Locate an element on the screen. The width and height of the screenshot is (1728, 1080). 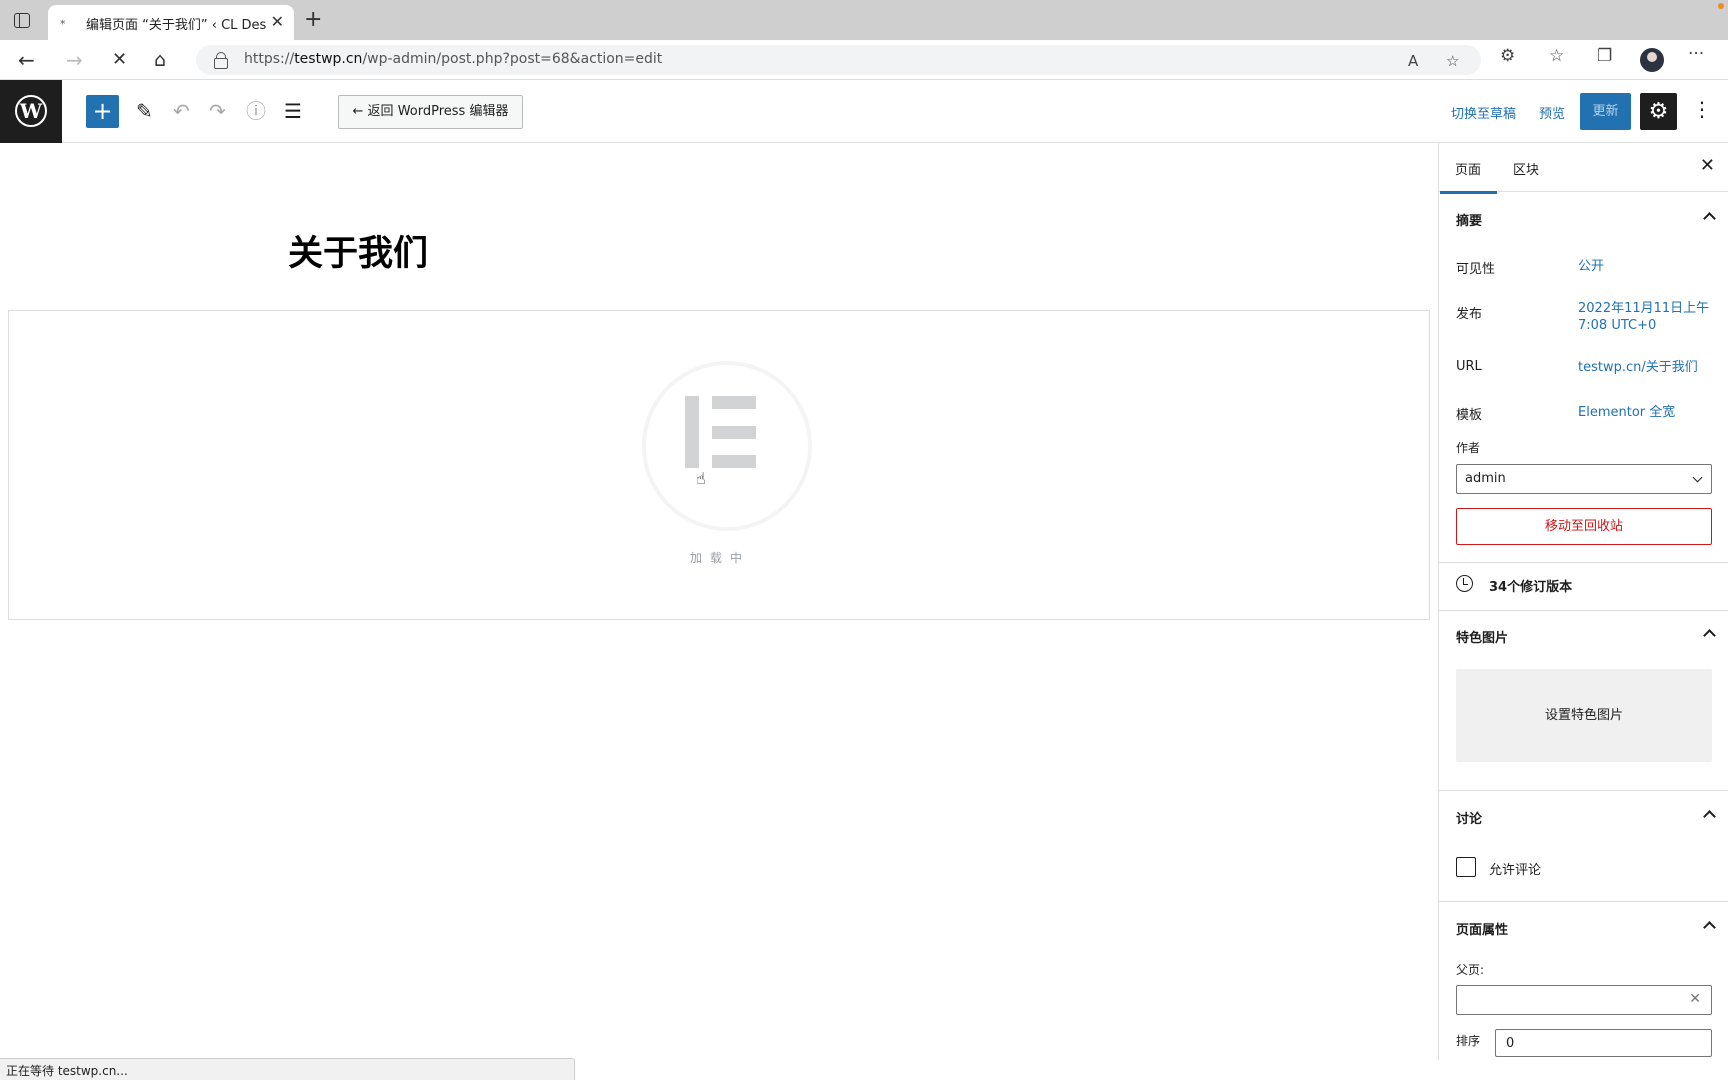
parent-page-combobox: ✕ is located at coordinates (1584, 1000).